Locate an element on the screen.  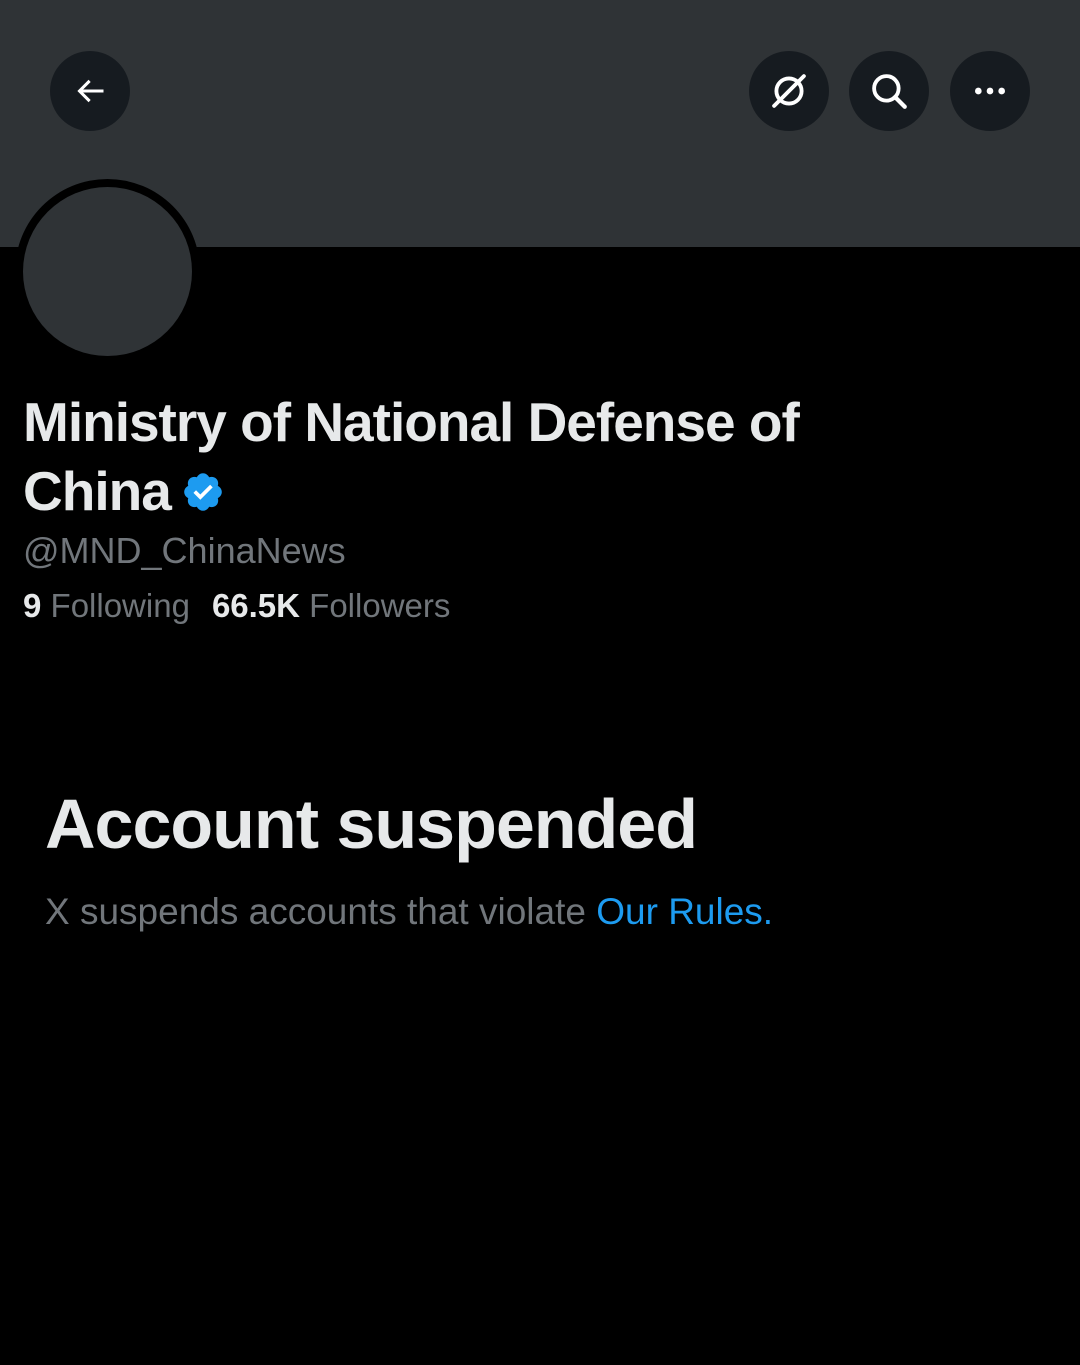
followers-link: 66.5K Followers is located at coordinates (331, 606).